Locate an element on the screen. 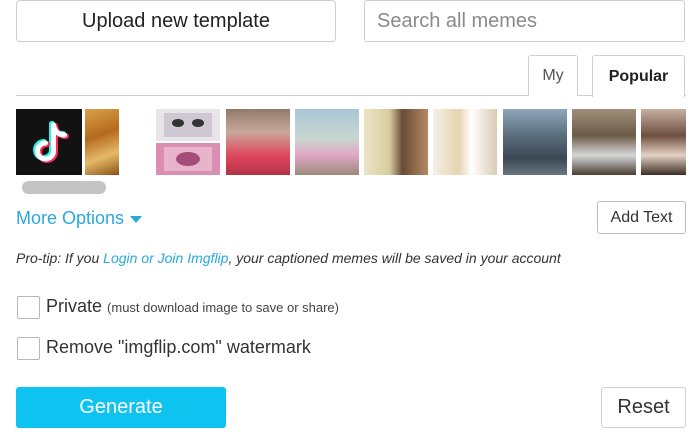 The image size is (700, 442). remove-watermark-label: Remove "imgflip.com" watermark is located at coordinates (178, 347).